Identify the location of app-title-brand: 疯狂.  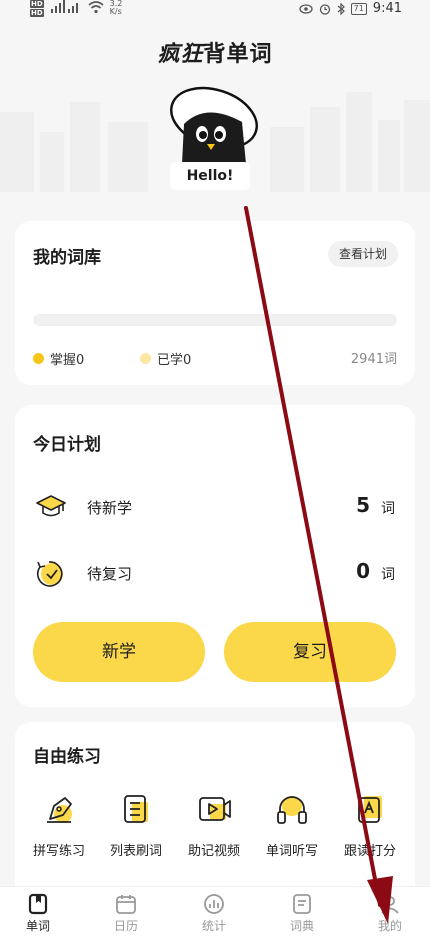
(180, 54).